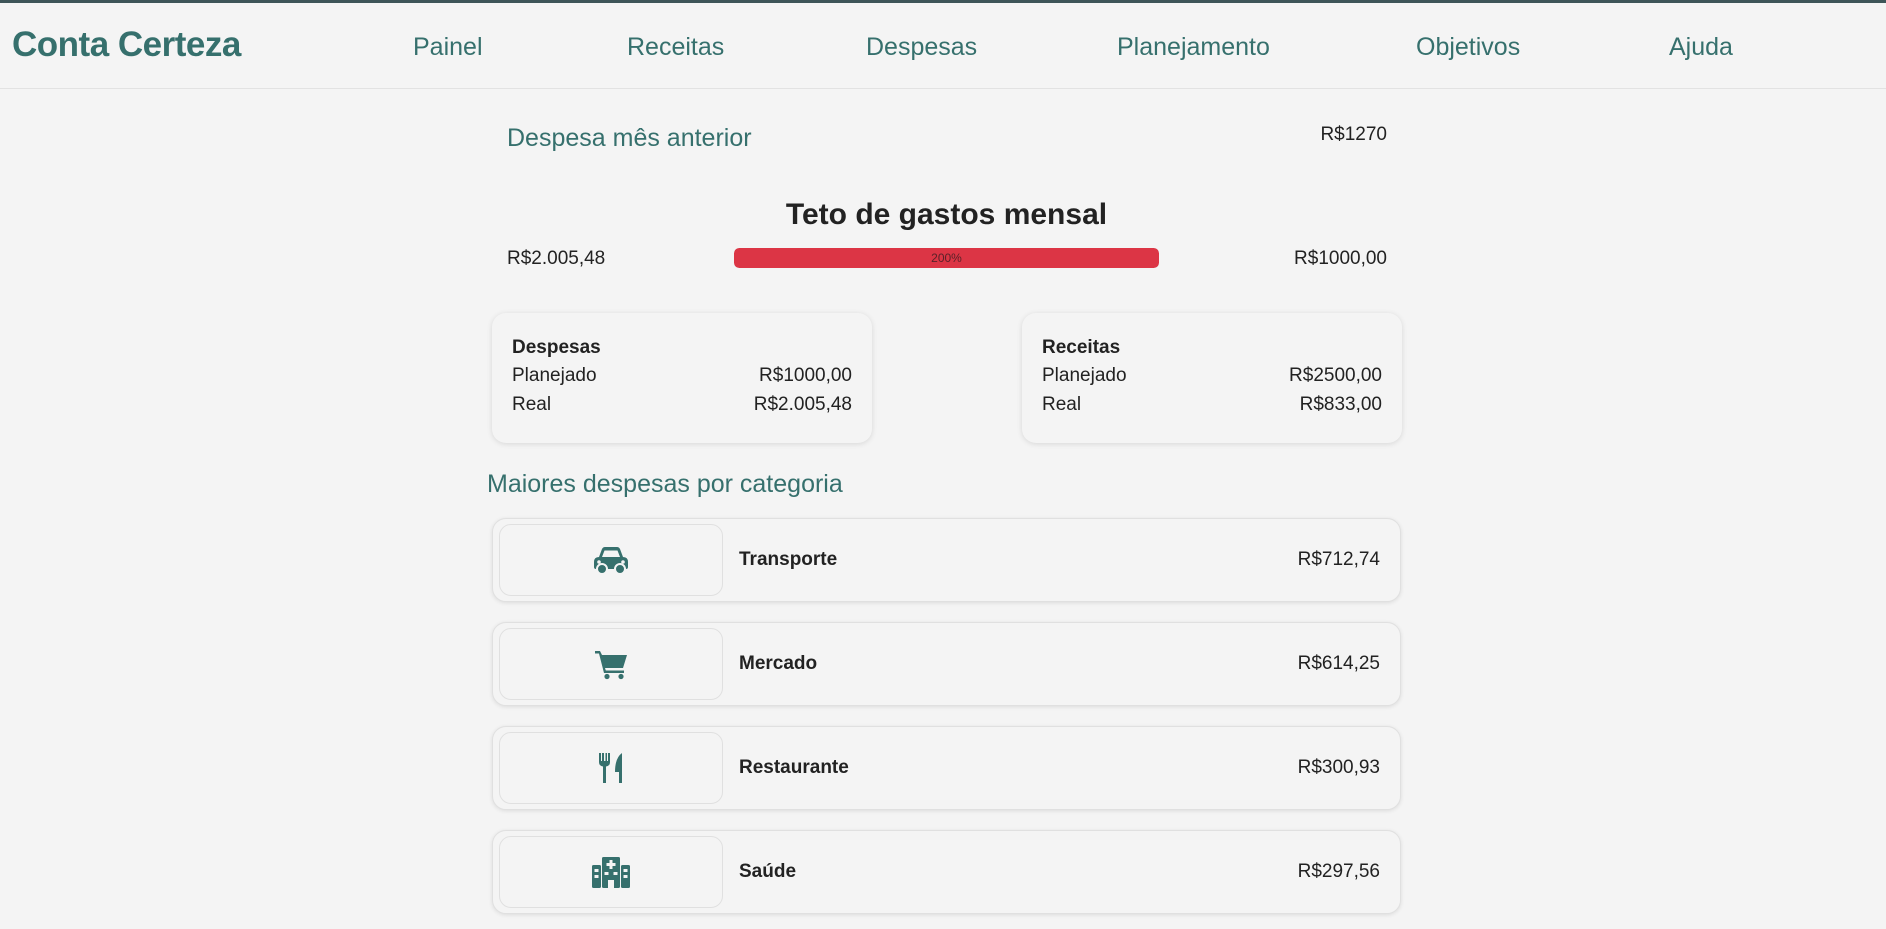  What do you see at coordinates (629, 138) in the screenshot?
I see `previous-month-label: Despesa mês anterior` at bounding box center [629, 138].